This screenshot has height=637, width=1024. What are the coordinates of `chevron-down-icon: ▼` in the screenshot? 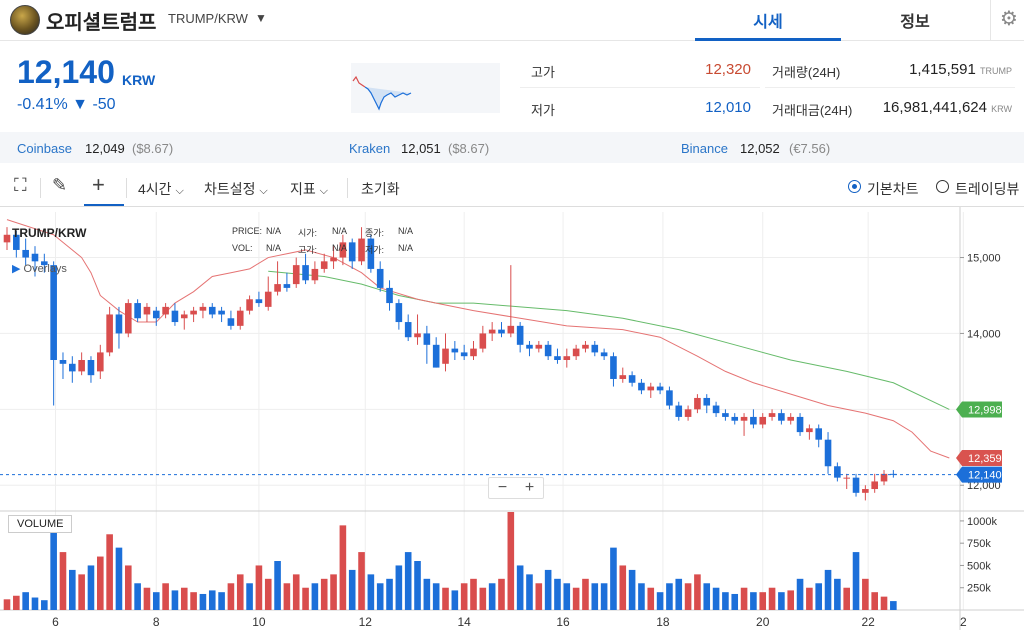 It's located at (261, 18).